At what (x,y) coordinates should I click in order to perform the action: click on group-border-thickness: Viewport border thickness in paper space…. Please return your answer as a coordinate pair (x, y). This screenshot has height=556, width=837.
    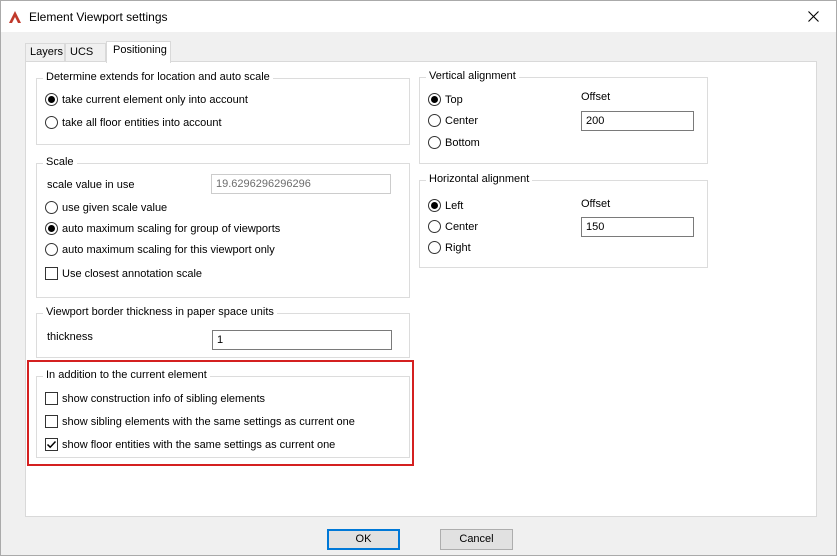
    Looking at the image, I should click on (223, 332).